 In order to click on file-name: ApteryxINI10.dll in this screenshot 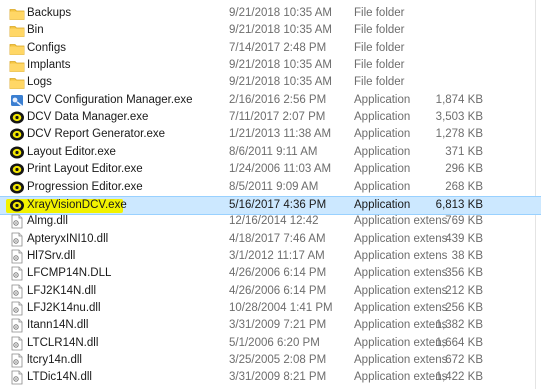, I will do `click(68, 238)`.